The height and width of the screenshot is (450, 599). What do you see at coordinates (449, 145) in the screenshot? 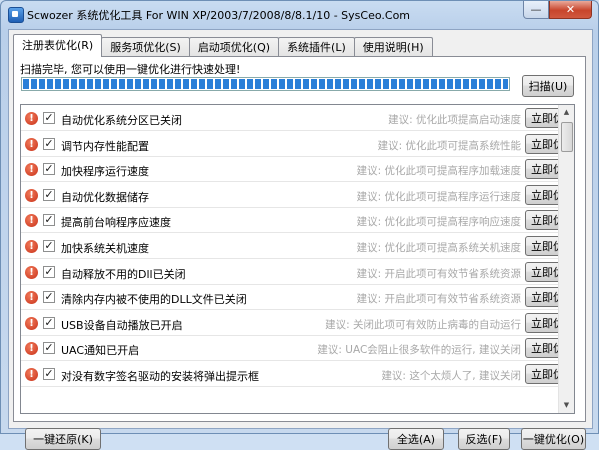
I see `item-advice: 建议: 优化此项可提高系统性能` at bounding box center [449, 145].